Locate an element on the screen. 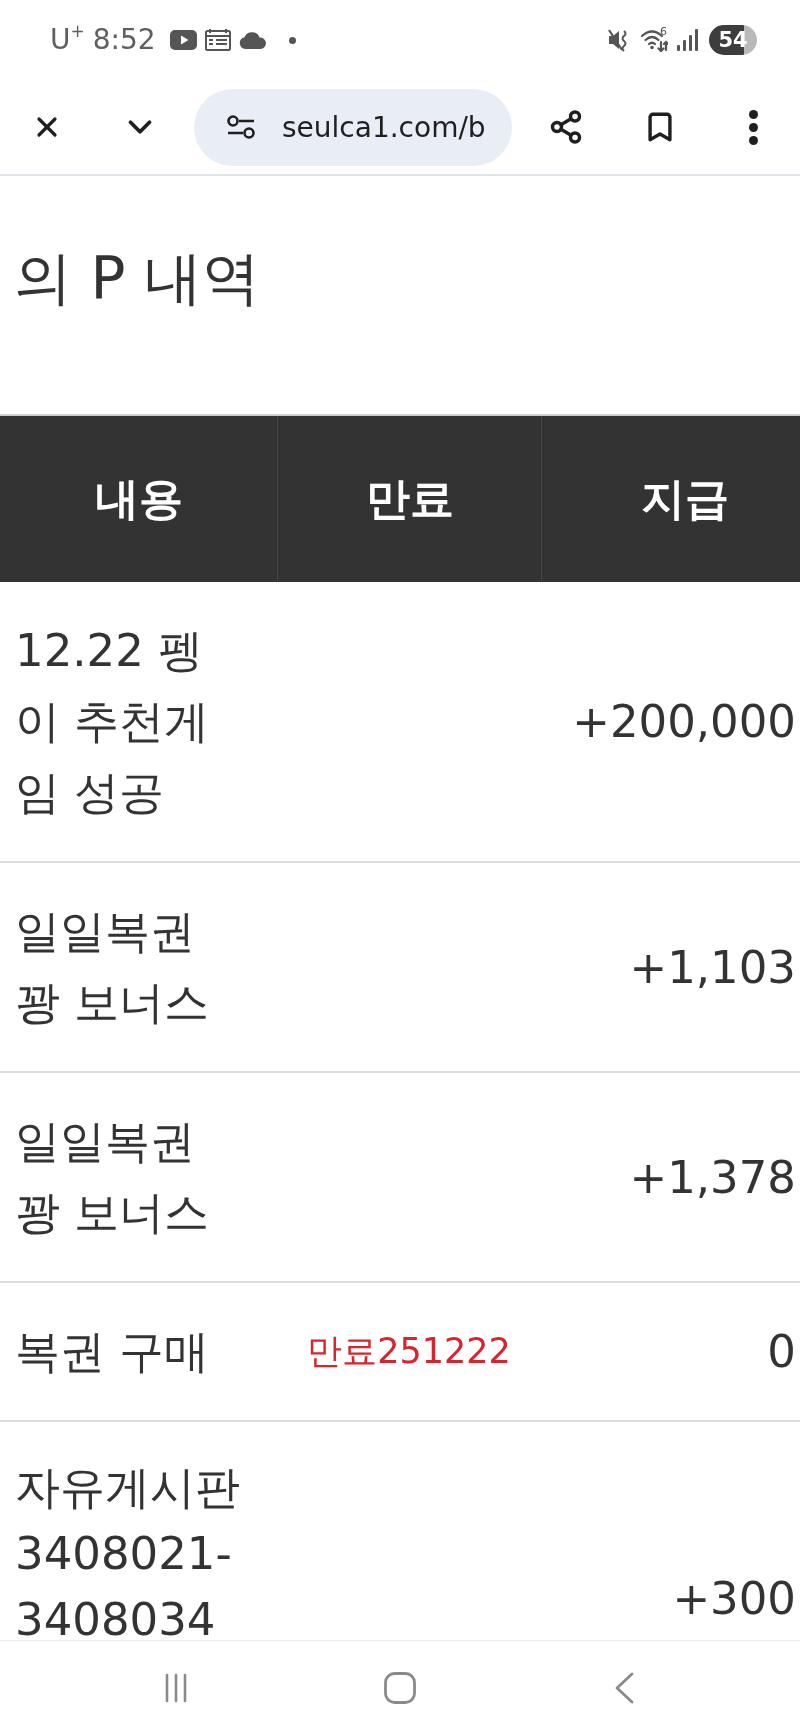  notification-dot-icon is located at coordinates (292, 40).